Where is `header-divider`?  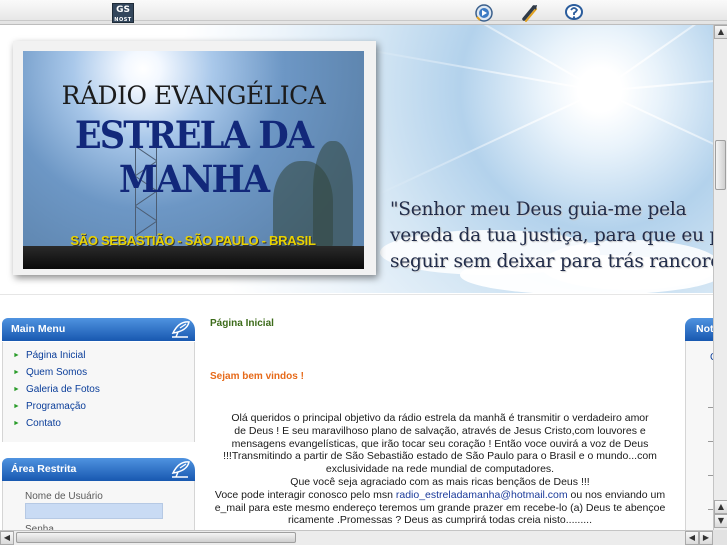
header-divider is located at coordinates (356, 294).